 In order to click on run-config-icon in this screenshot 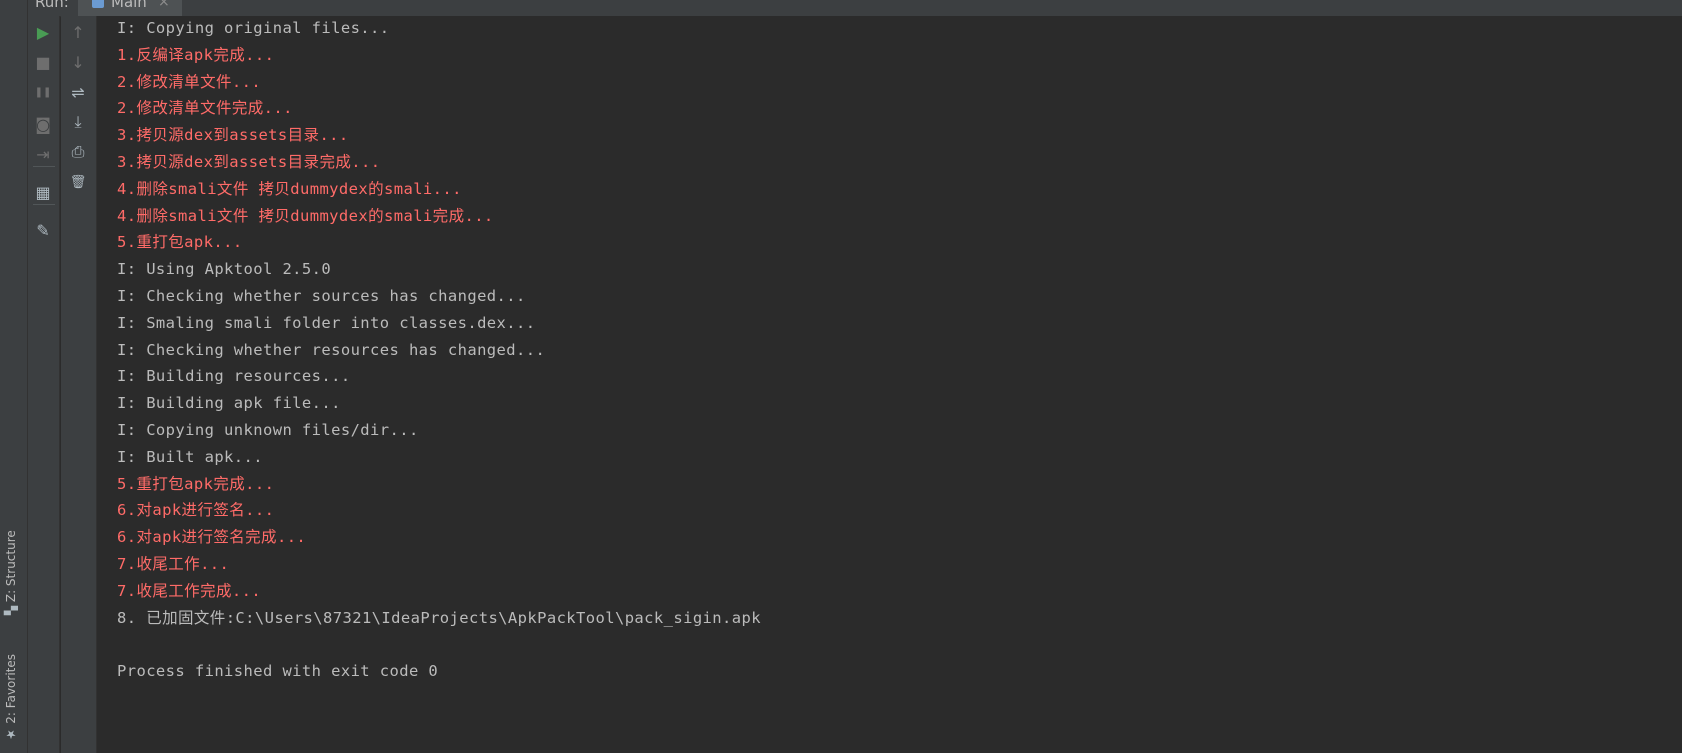, I will do `click(98, 4)`.